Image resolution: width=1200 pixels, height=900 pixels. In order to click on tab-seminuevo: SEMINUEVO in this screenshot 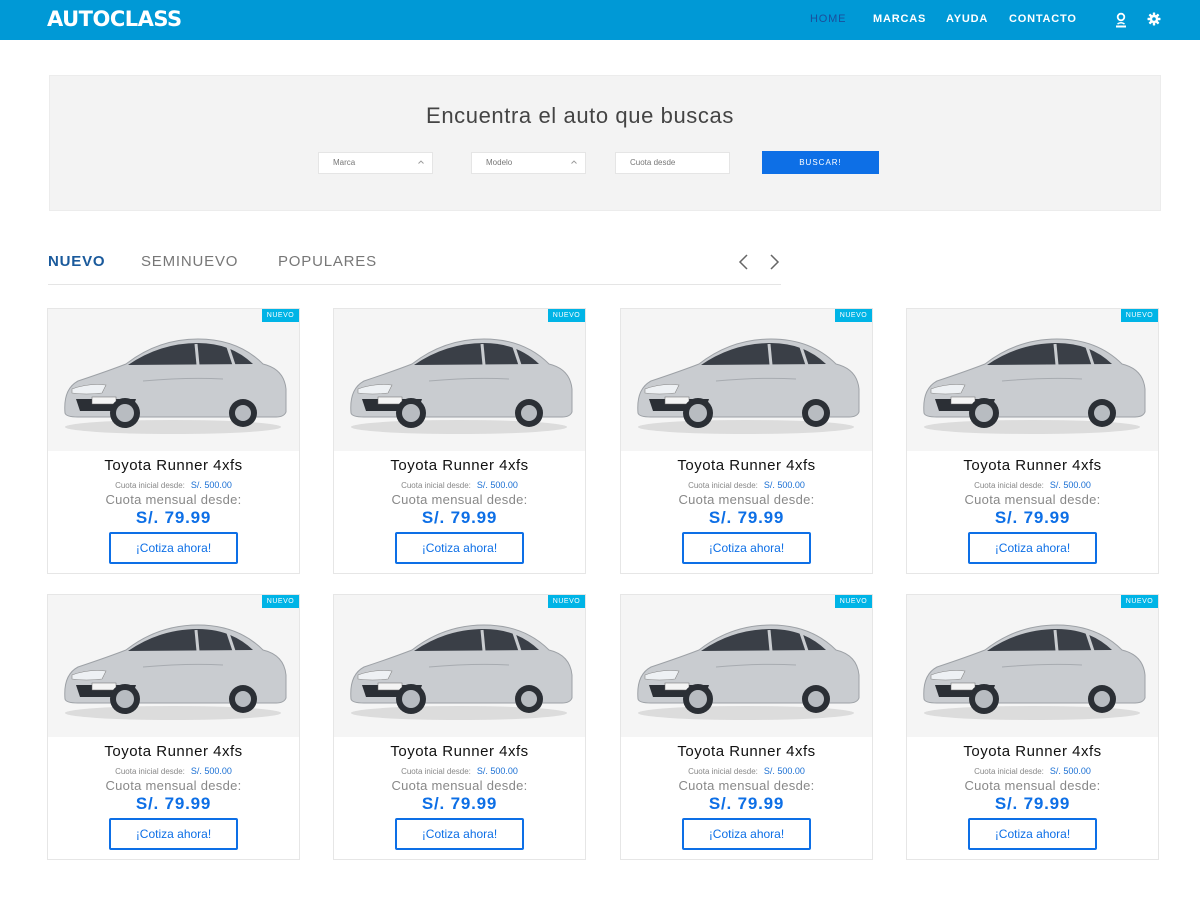, I will do `click(189, 261)`.